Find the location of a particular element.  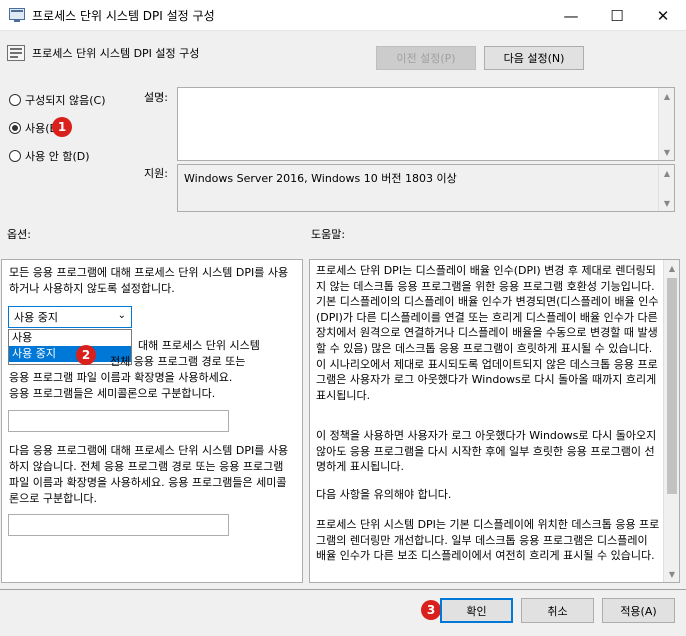

help-scrollbar: ▲ ▼ is located at coordinates (671, 421).